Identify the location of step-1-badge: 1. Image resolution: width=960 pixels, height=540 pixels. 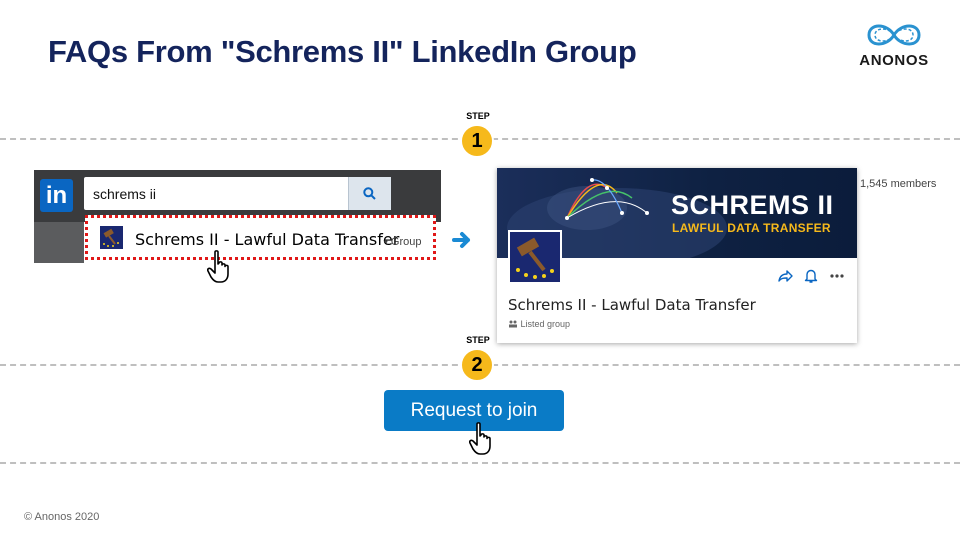
(477, 141).